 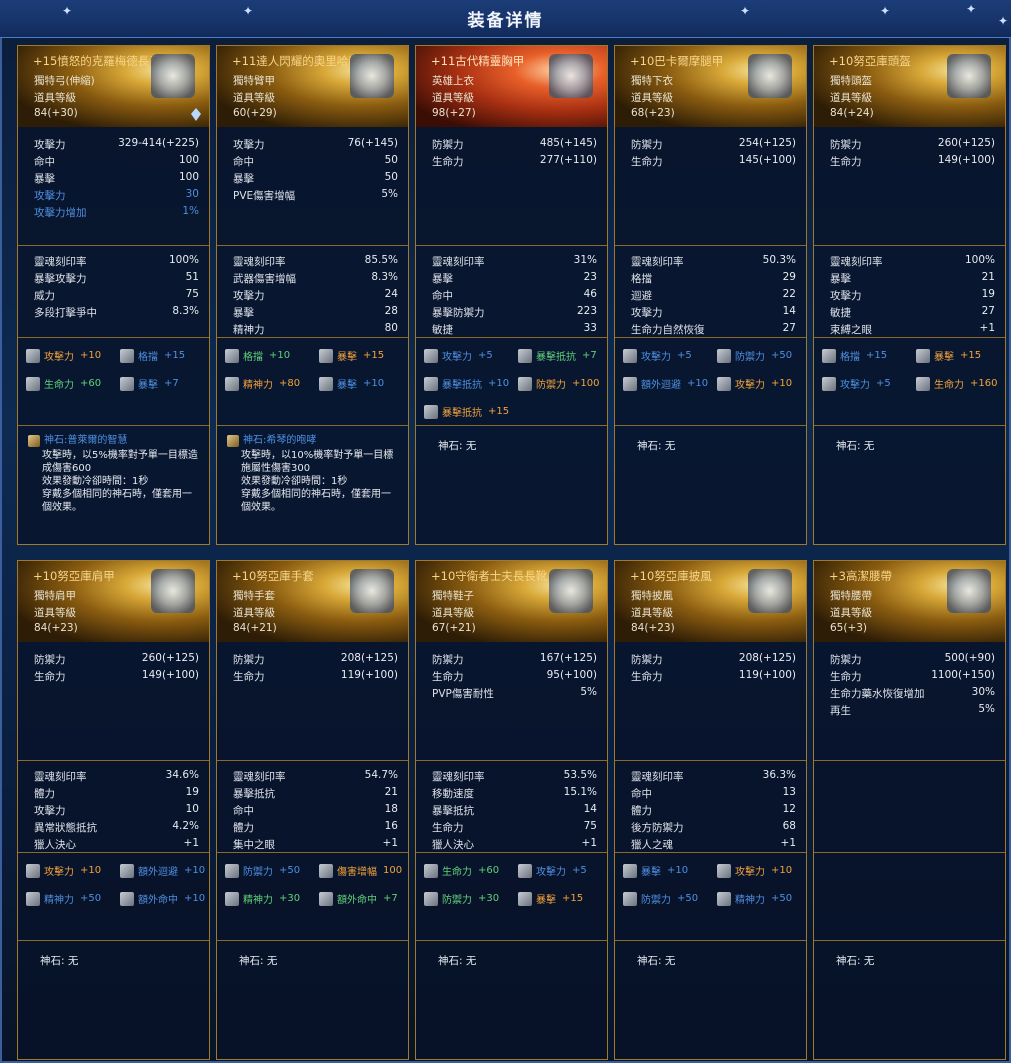 What do you see at coordinates (257, 355) in the screenshot?
I see `manastone-slot: 格擋 +10` at bounding box center [257, 355].